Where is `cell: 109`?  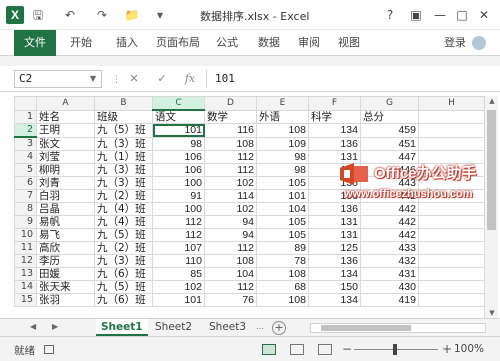
cell: 109 is located at coordinates (282, 143).